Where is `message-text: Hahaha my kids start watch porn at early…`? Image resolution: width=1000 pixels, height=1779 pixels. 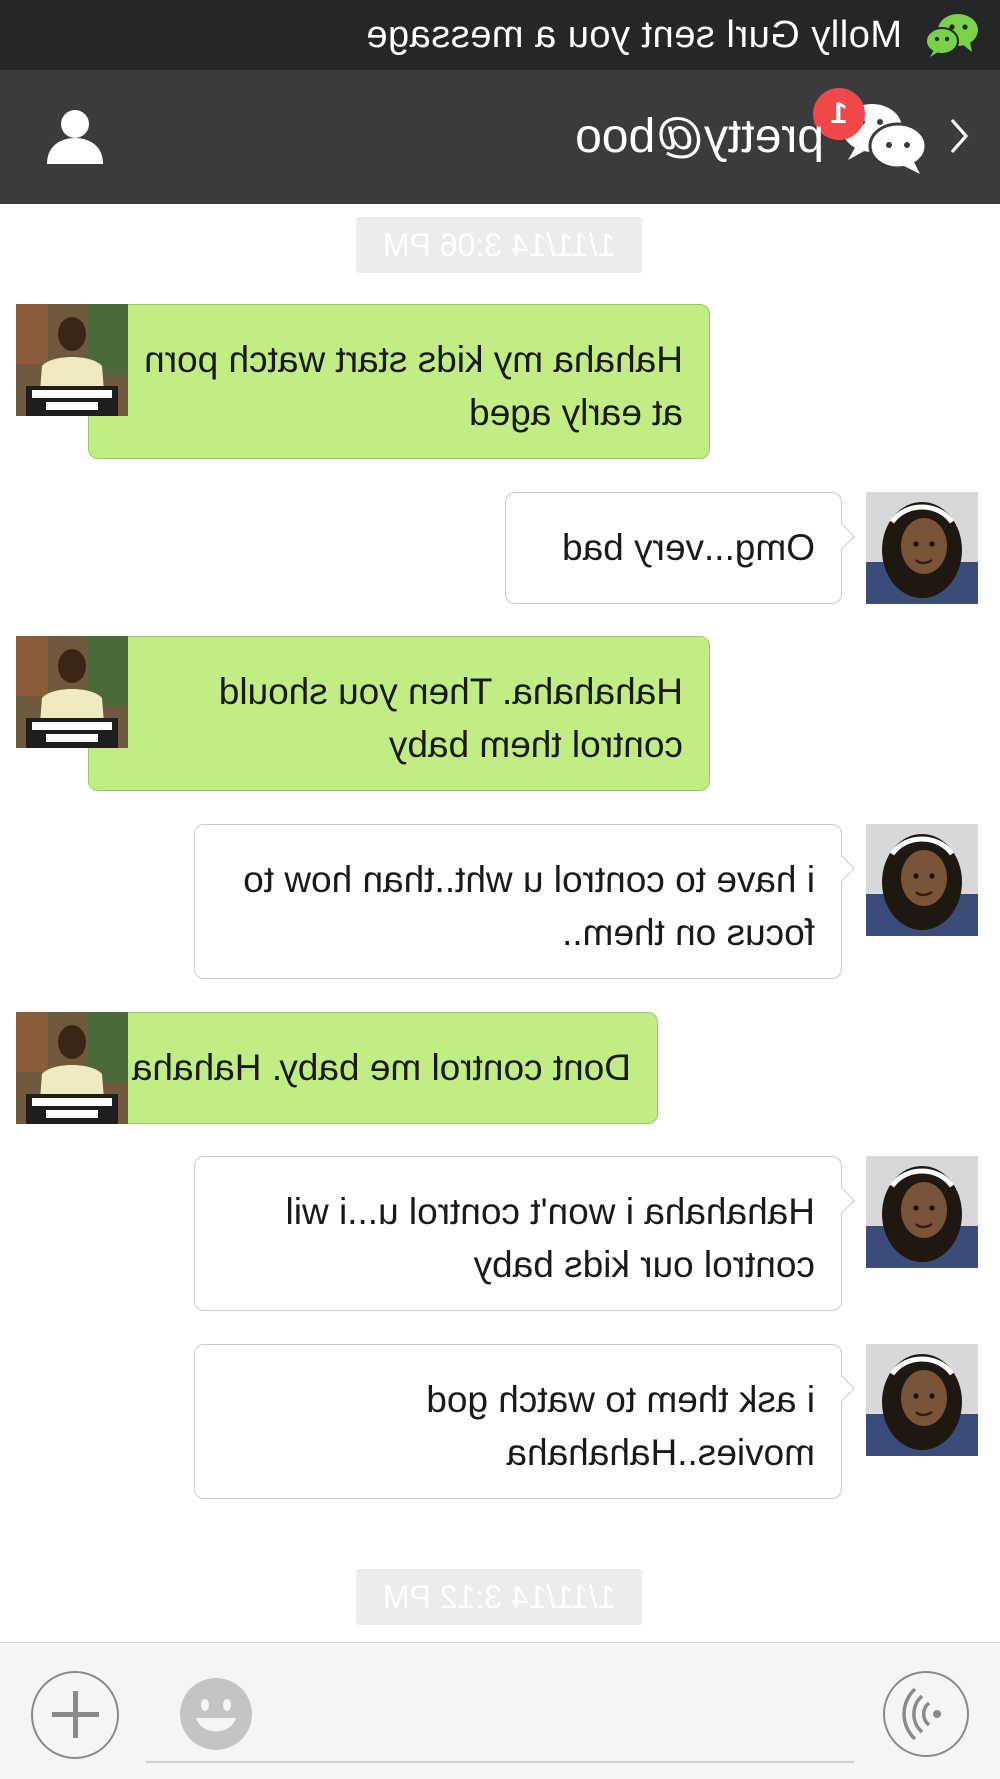
message-text: Hahaha my kids start watch porn at early… is located at coordinates (413, 386).